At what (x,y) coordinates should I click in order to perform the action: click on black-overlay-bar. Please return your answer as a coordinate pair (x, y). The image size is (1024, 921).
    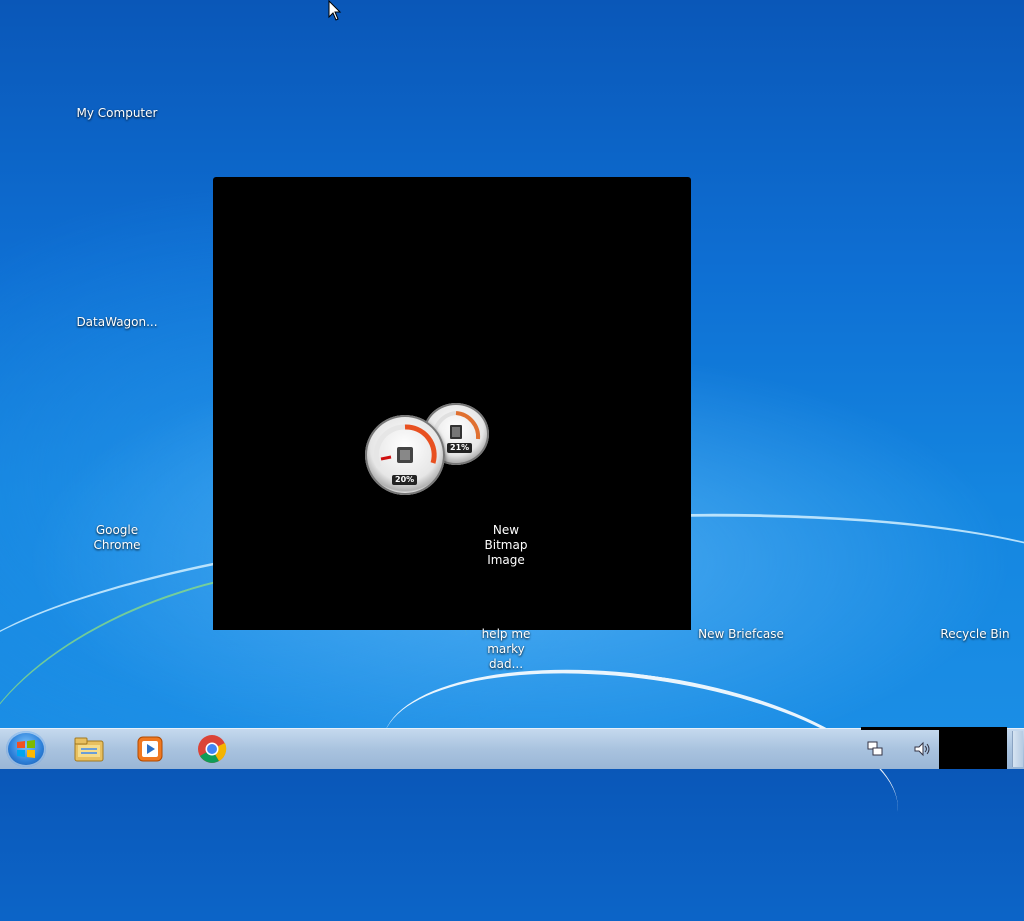
    Looking at the image, I should click on (934, 728).